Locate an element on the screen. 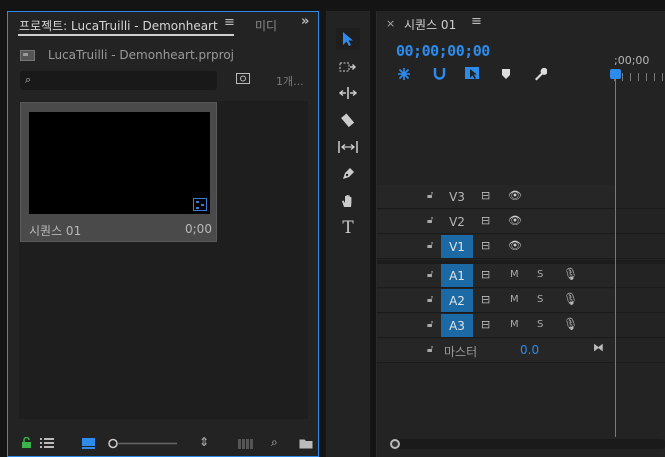 This screenshot has height=457, width=665. slip-icon is located at coordinates (348, 147).